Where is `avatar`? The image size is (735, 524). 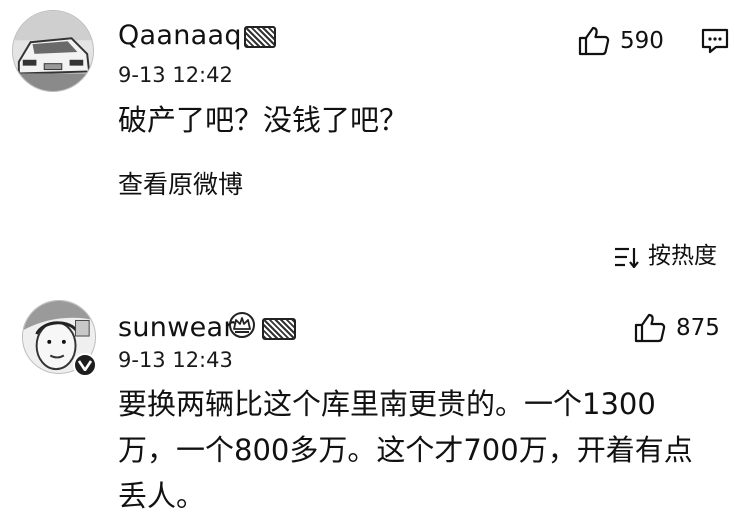 avatar is located at coordinates (53, 51).